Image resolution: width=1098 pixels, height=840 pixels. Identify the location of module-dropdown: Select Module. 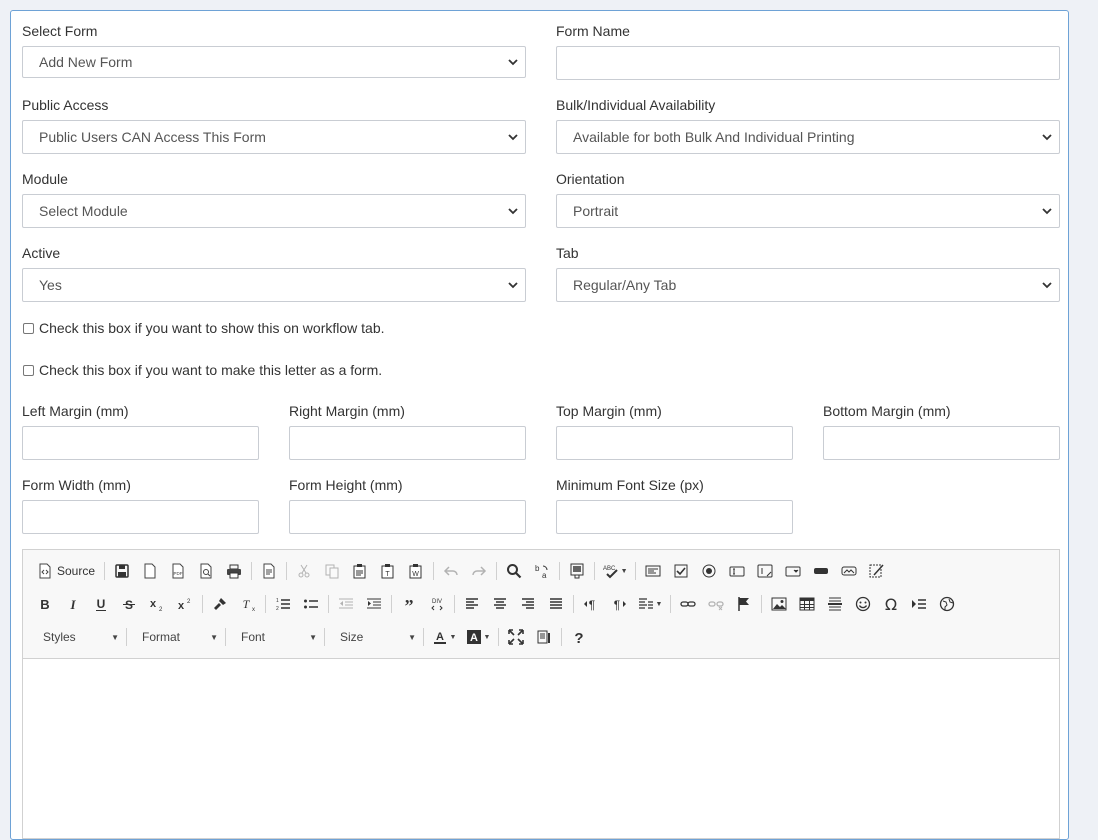
(274, 211).